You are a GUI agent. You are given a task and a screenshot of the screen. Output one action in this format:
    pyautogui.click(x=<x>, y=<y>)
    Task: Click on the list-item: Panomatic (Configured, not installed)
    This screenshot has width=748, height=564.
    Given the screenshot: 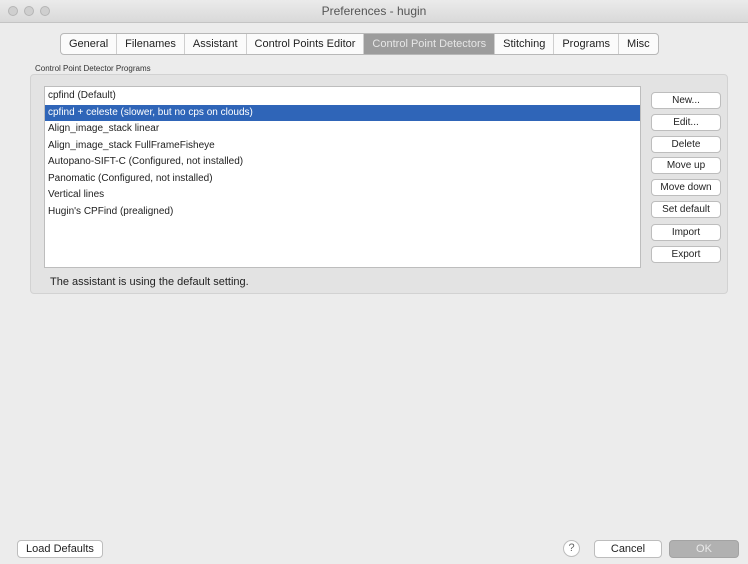 What is the action you would take?
    pyautogui.click(x=342, y=179)
    